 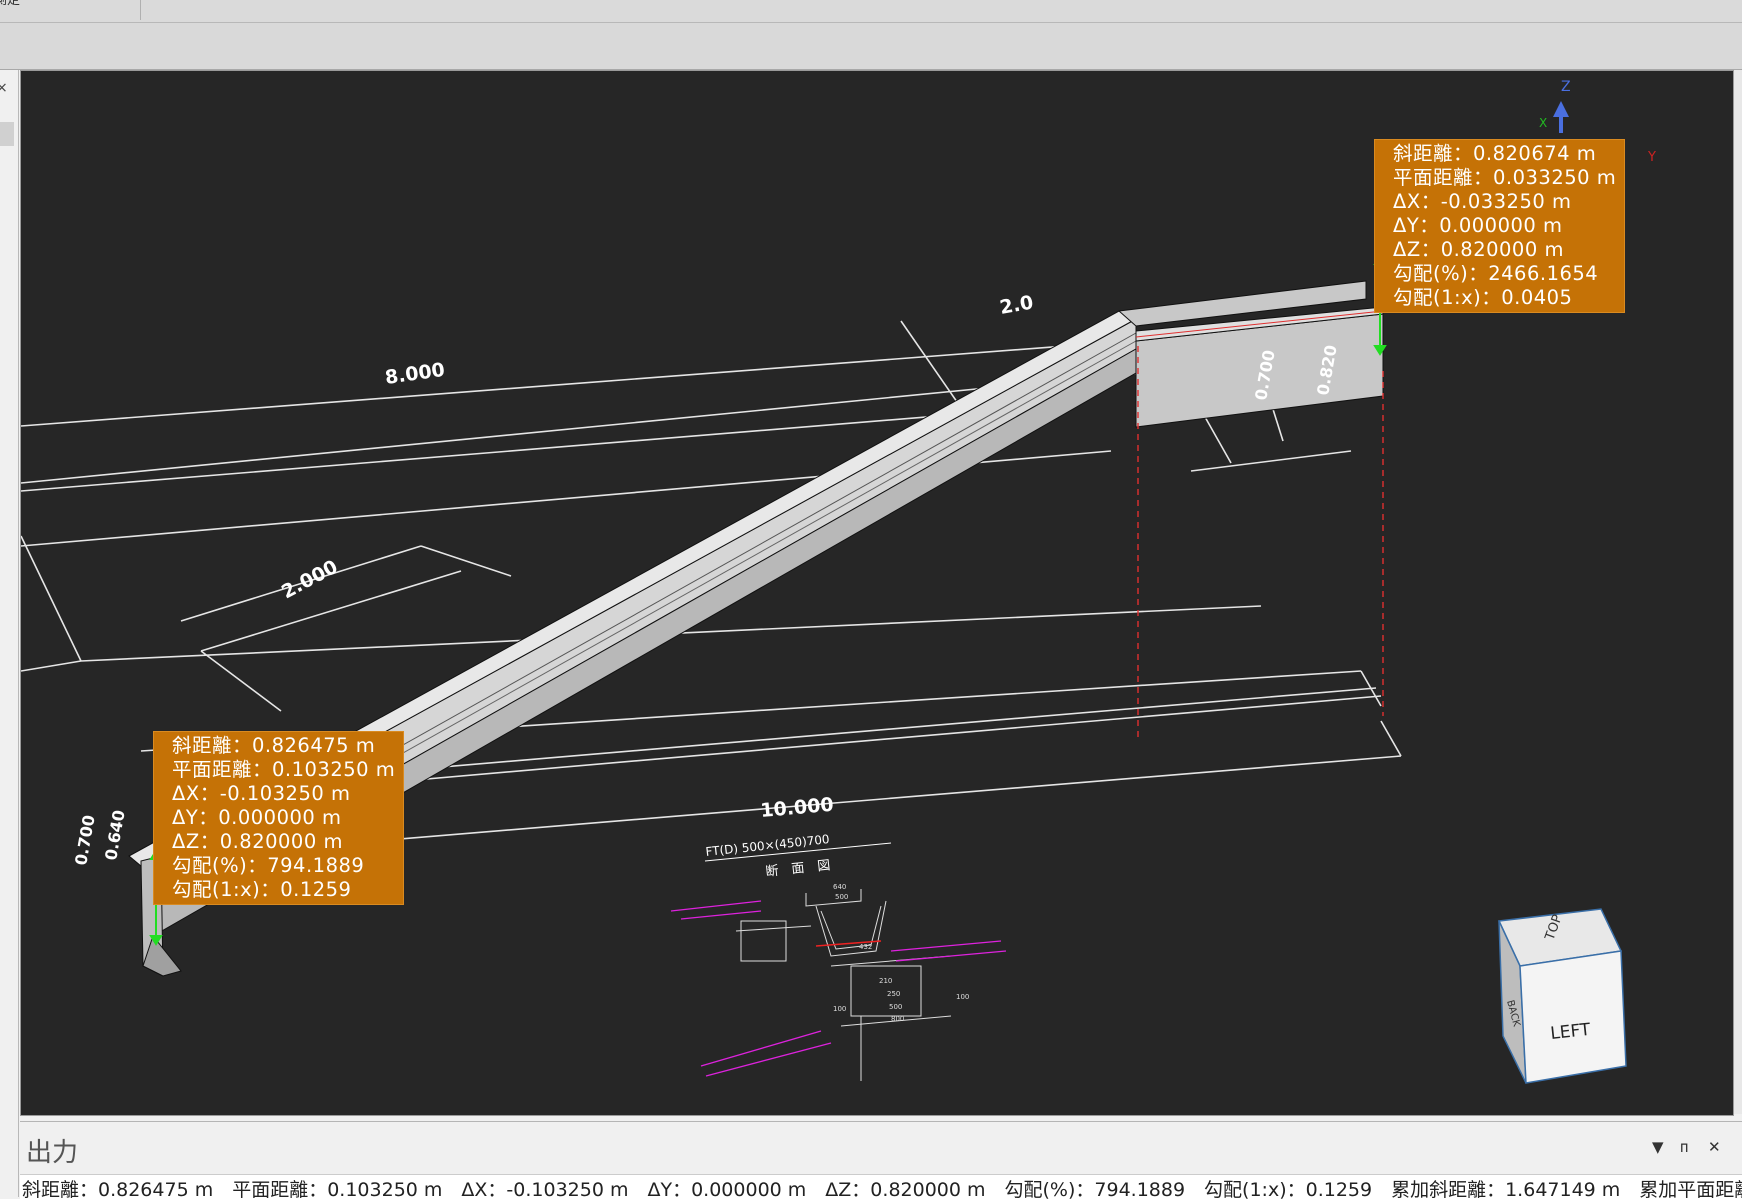 I want to click on section-dim-100a: 100, so click(x=839, y=1009).